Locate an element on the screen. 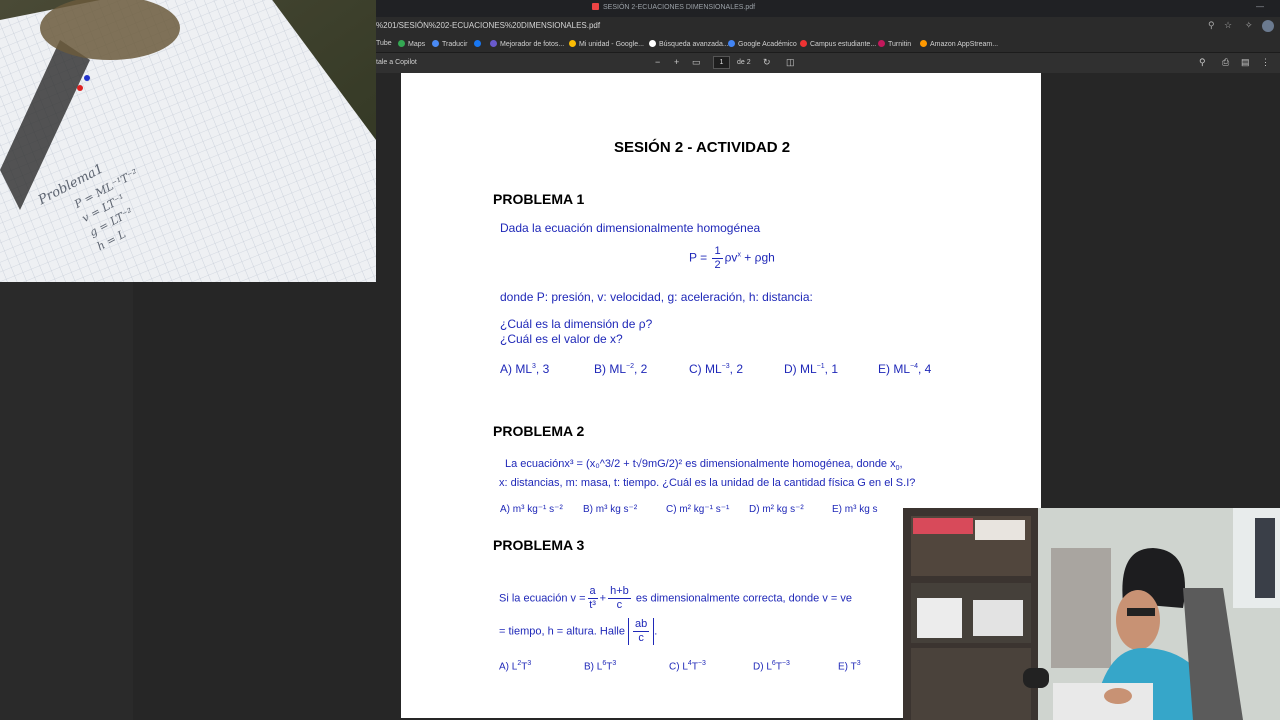  zoom-out-icon: − is located at coordinates (657, 62).